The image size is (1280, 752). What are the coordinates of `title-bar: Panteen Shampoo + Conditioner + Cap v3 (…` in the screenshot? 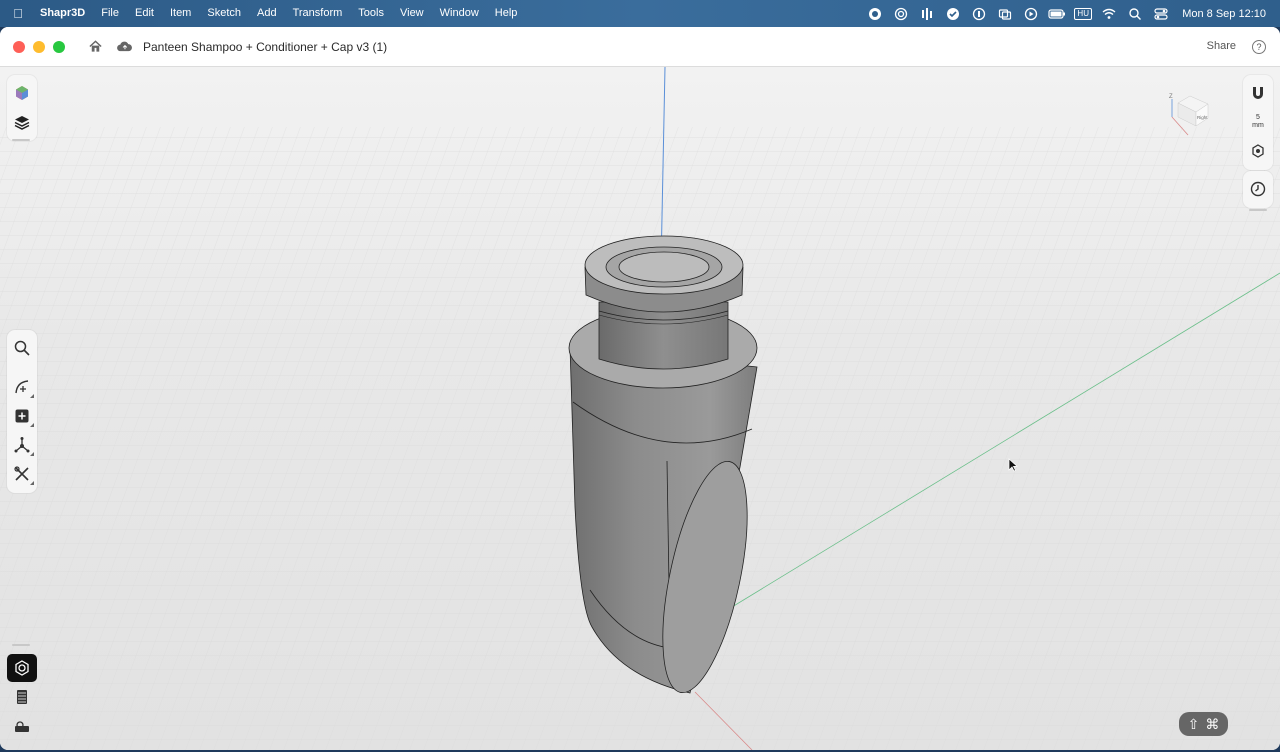 It's located at (640, 47).